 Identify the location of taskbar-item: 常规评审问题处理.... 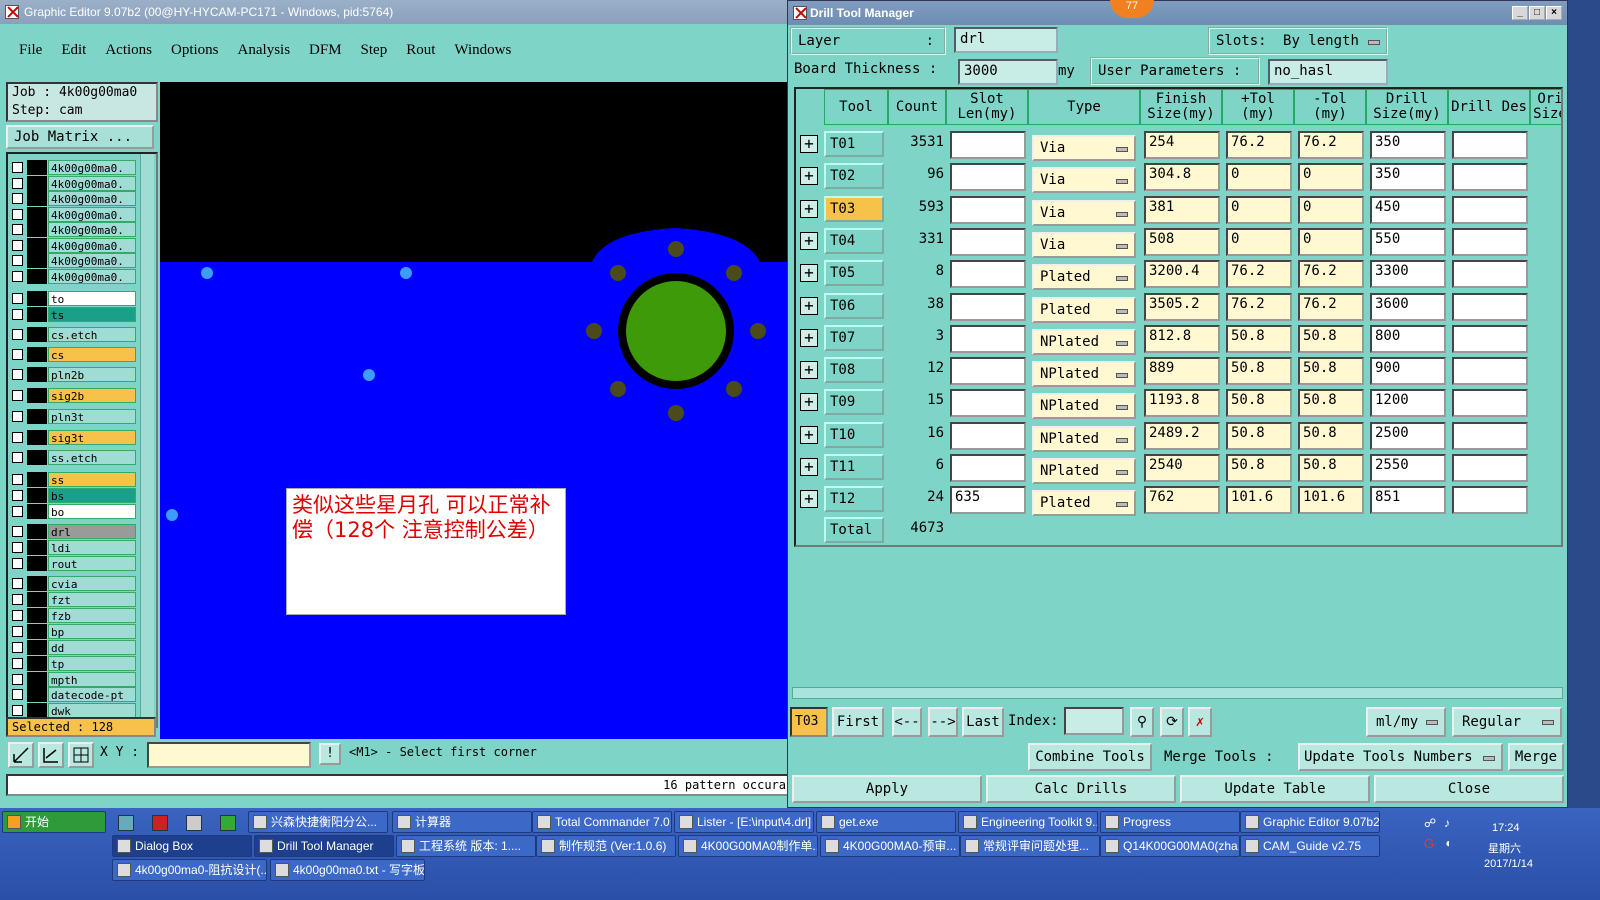
(1030, 846).